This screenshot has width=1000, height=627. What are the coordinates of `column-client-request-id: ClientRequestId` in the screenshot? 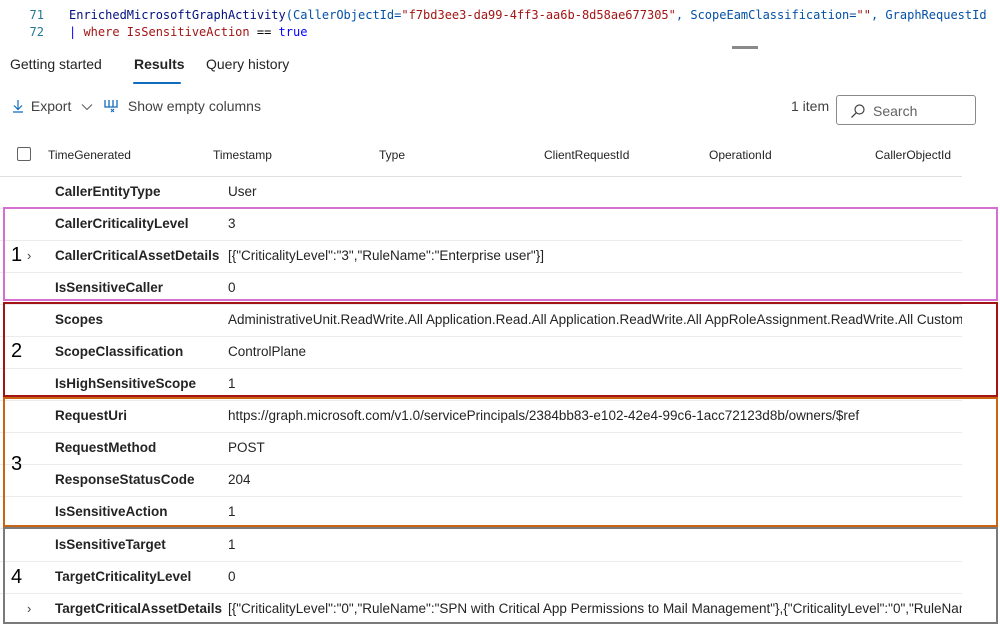 It's located at (586, 155).